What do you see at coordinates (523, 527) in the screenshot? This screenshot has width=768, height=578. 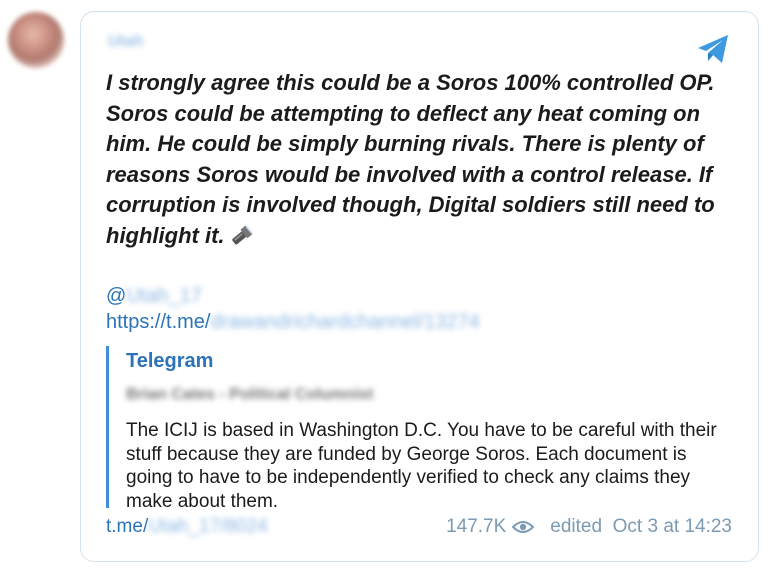 I see `eye-icon` at bounding box center [523, 527].